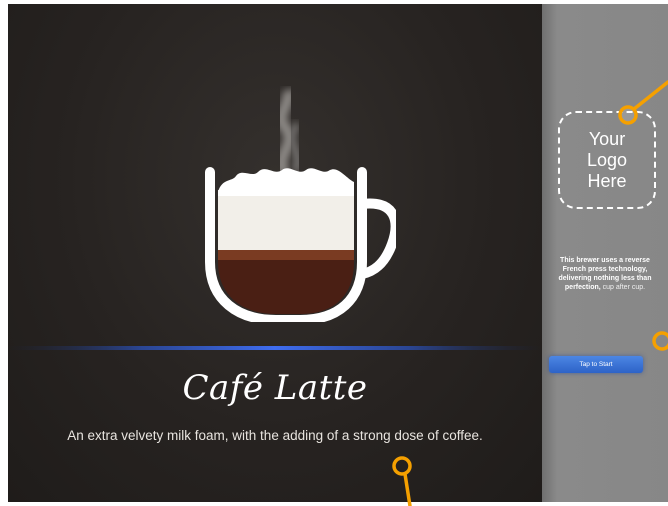 The height and width of the screenshot is (506, 668). I want to click on brewer-info-light: cup after cup., so click(624, 287).